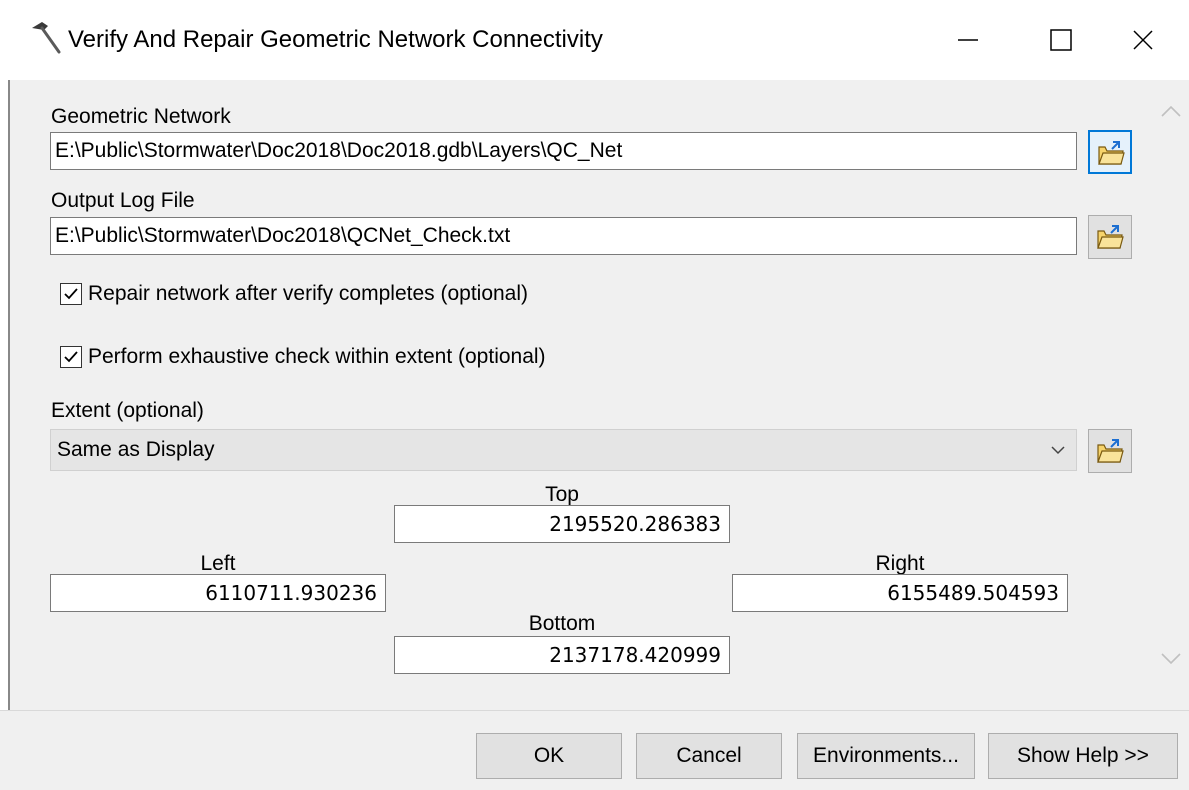 This screenshot has width=1189, height=790. What do you see at coordinates (1083, 756) in the screenshot?
I see `show-help-button: Show Help >>` at bounding box center [1083, 756].